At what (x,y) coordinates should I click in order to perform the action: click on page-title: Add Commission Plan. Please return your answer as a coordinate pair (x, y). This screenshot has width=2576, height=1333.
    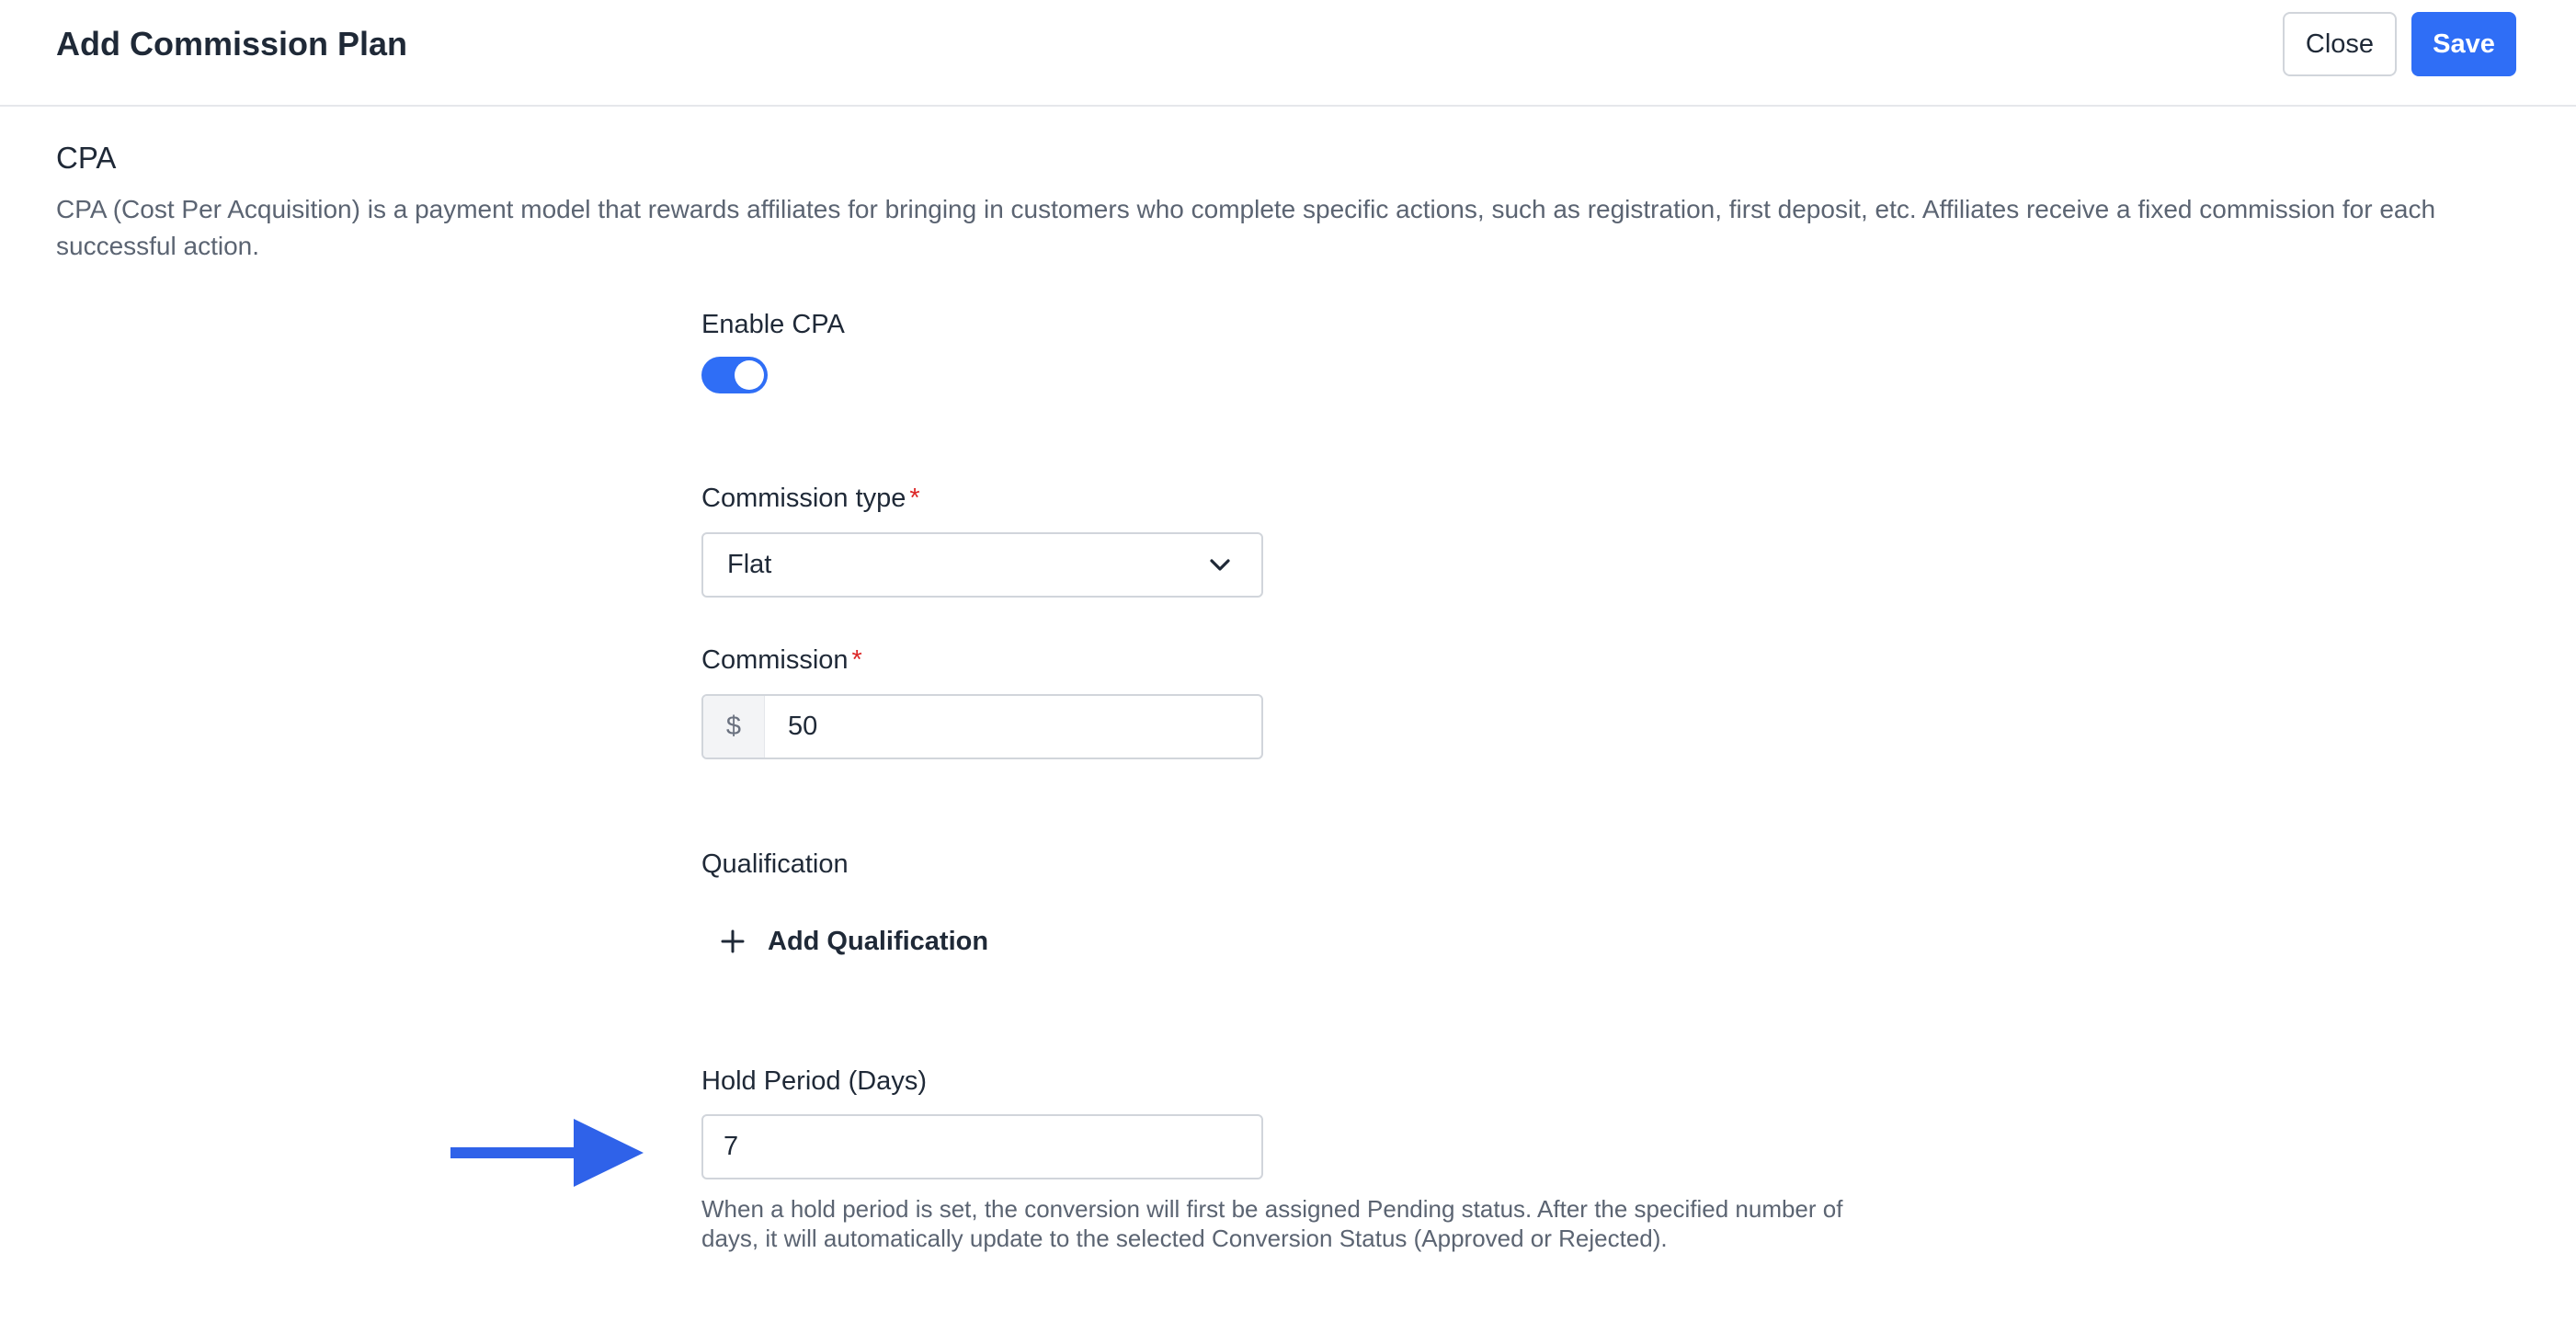
    Looking at the image, I should click on (232, 44).